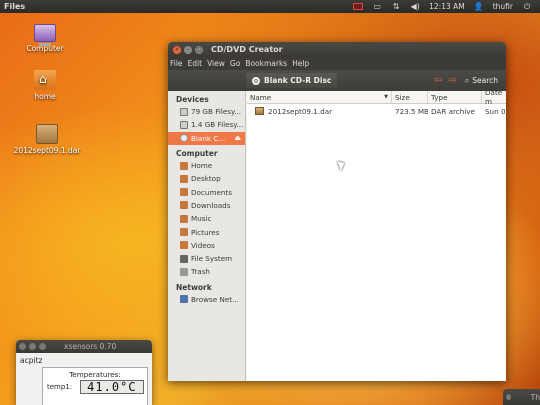  What do you see at coordinates (270, 6) in the screenshot?
I see `top-panel: Files ▭ ⇅ ◀) 12:13 AM 👤 thufir ⏻` at bounding box center [270, 6].